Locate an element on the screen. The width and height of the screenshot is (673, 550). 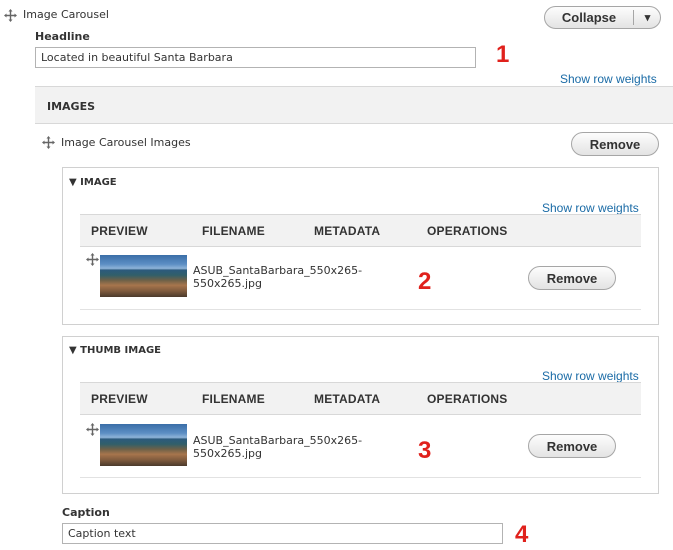
thumb-table-header: PREVIEW FILENAME METADATA OPERATIONS is located at coordinates (360, 398).